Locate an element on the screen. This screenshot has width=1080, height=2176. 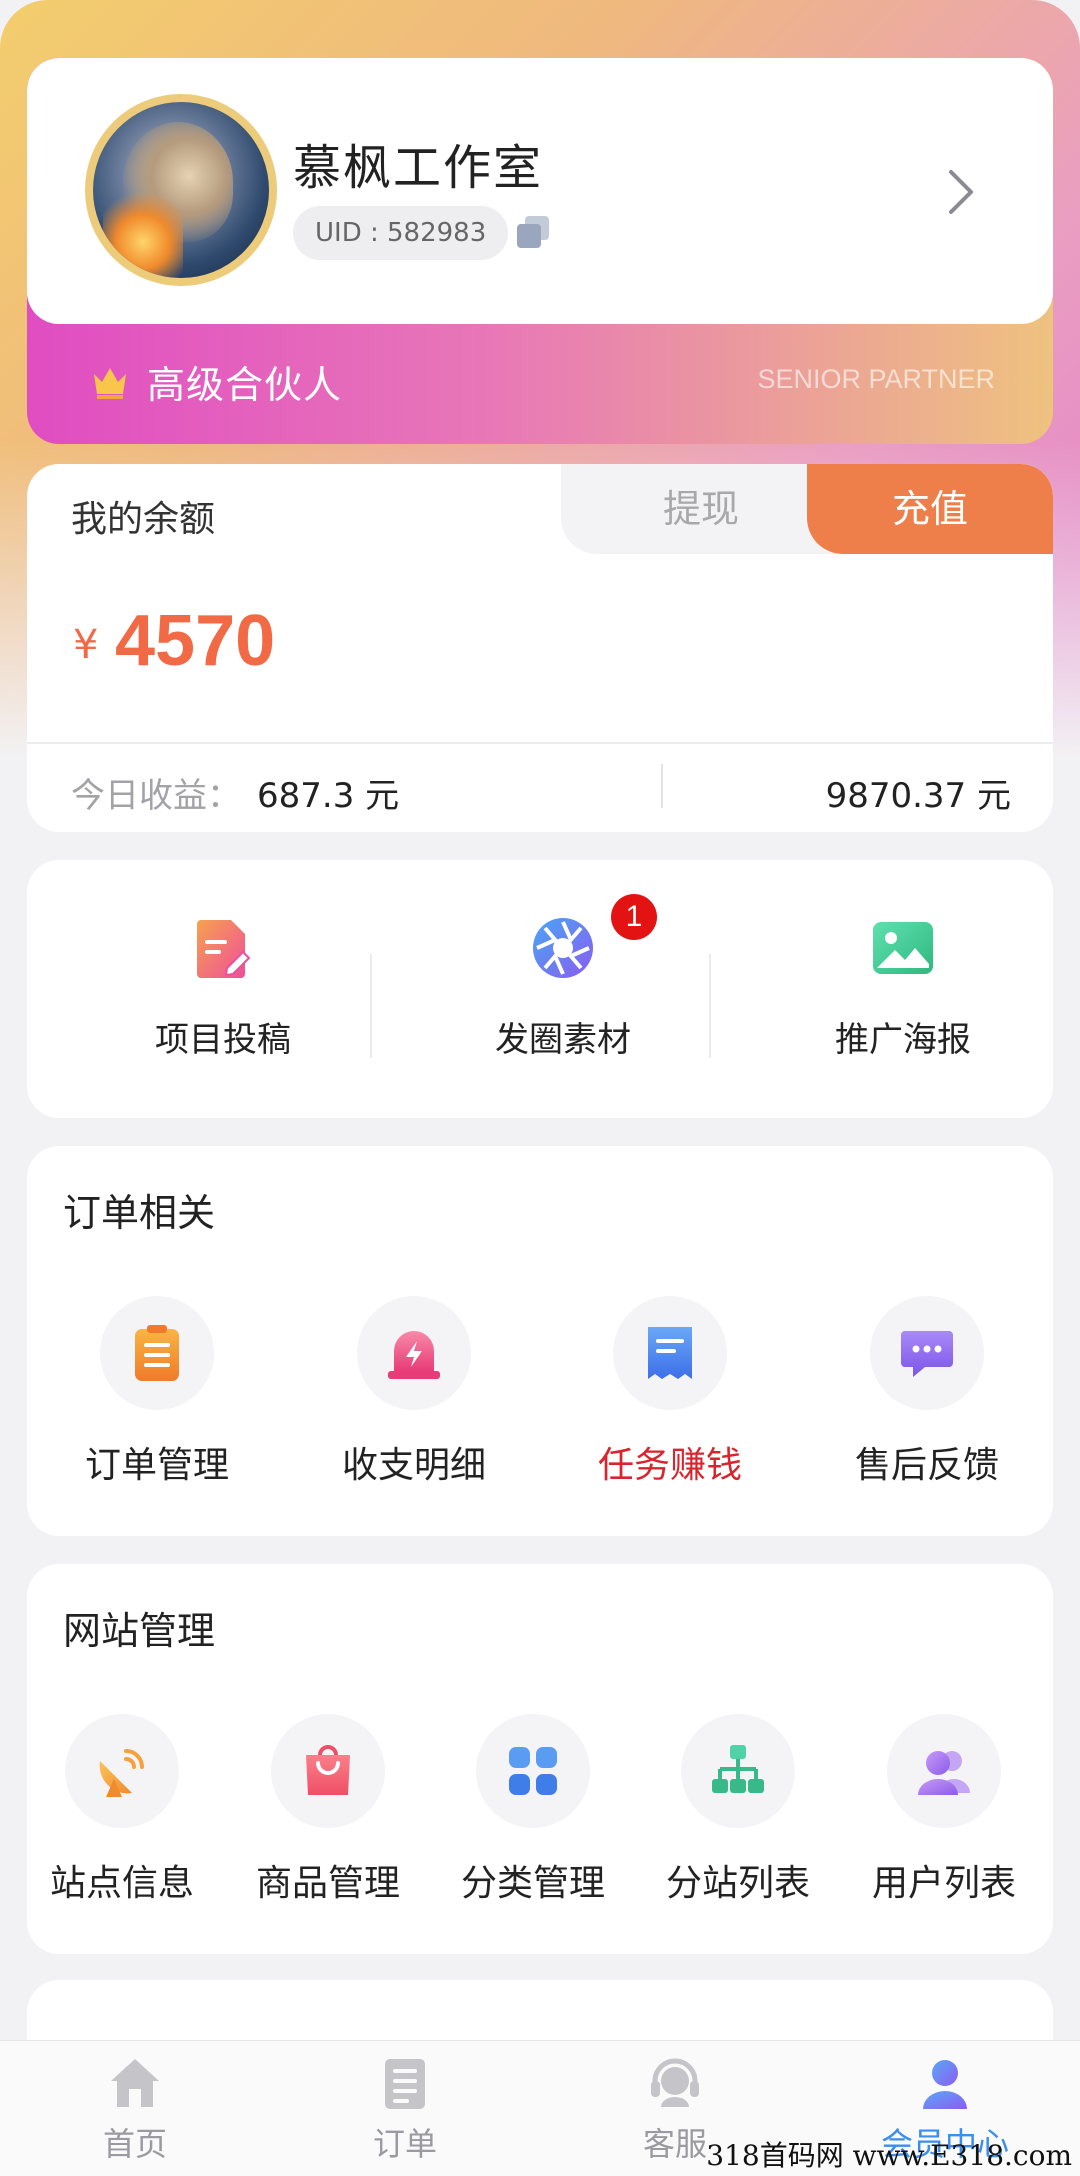
chat-bubble-icon is located at coordinates (927, 1354).